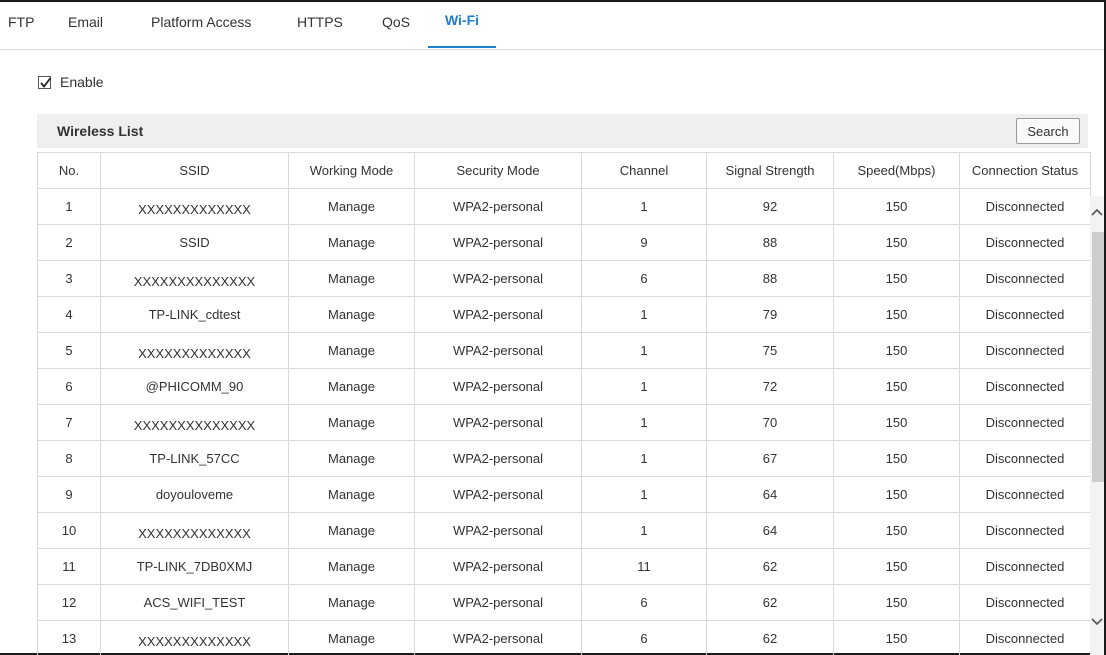  I want to click on tab-wifi: Wi-Fi, so click(462, 30).